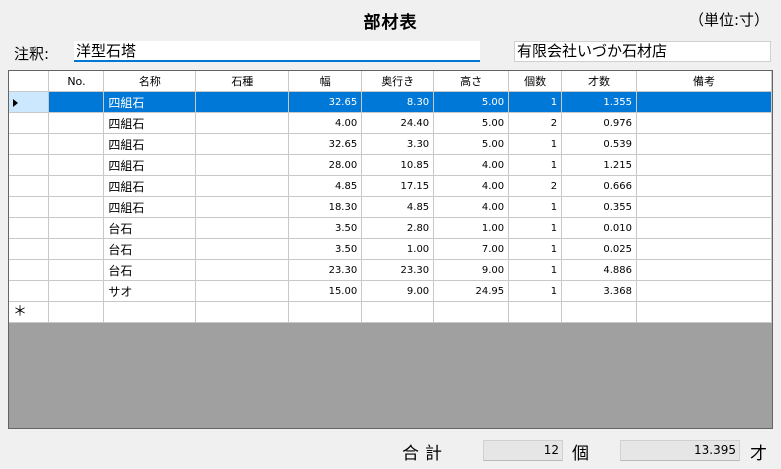 This screenshot has width=781, height=469. What do you see at coordinates (325, 270) in the screenshot?
I see `cell-width: 23.30` at bounding box center [325, 270].